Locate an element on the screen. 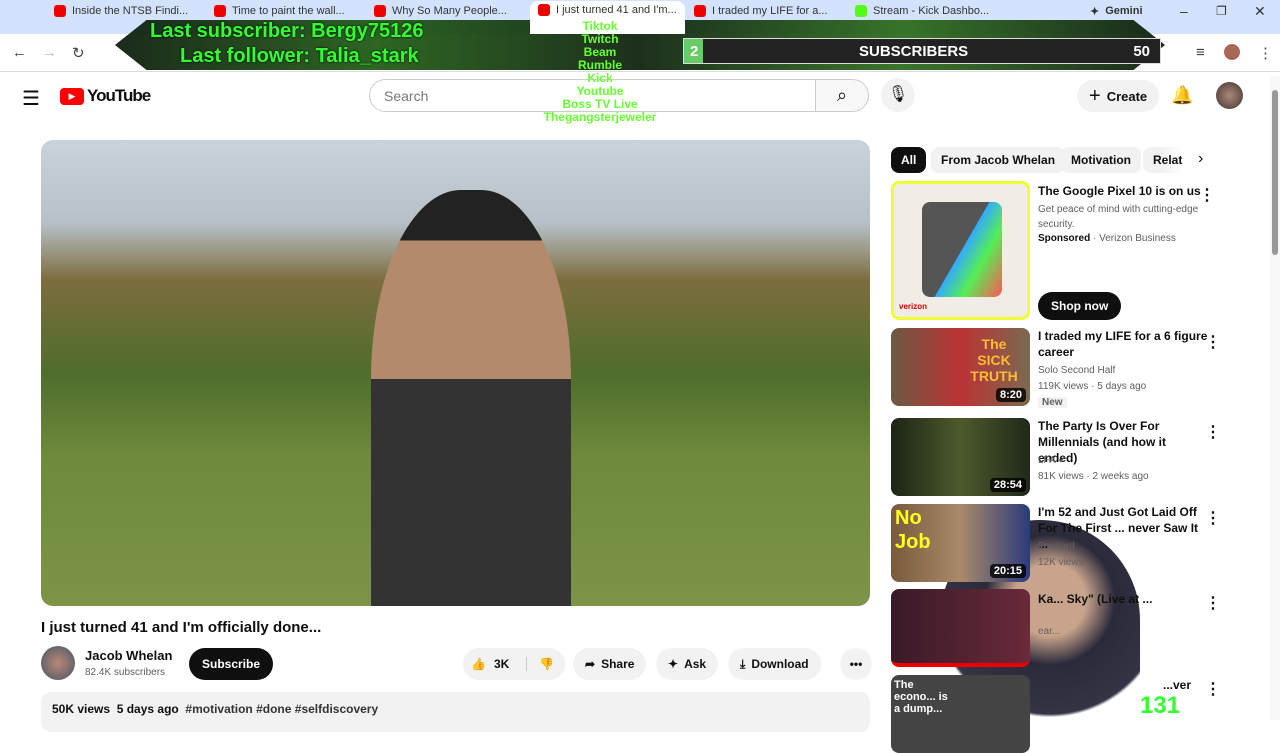  ad-thumbnail: verizon is located at coordinates (960, 250).